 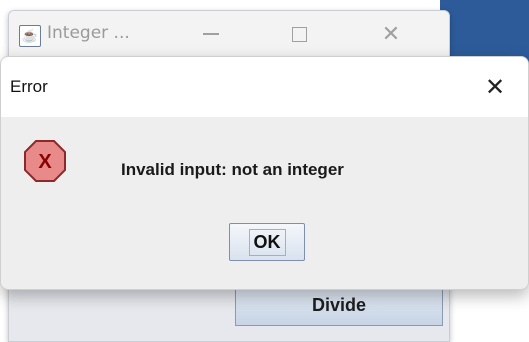 I want to click on maximize-button, so click(x=299, y=34).